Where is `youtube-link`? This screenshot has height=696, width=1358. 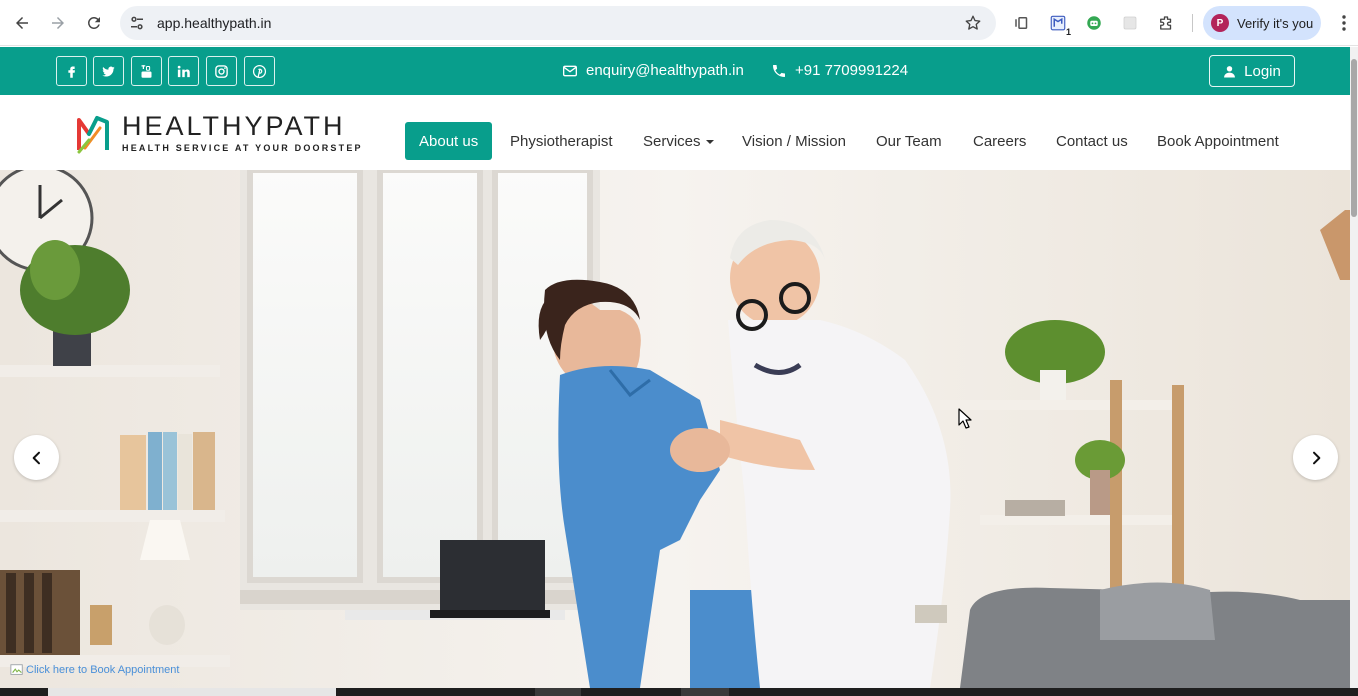
youtube-link is located at coordinates (146, 71).